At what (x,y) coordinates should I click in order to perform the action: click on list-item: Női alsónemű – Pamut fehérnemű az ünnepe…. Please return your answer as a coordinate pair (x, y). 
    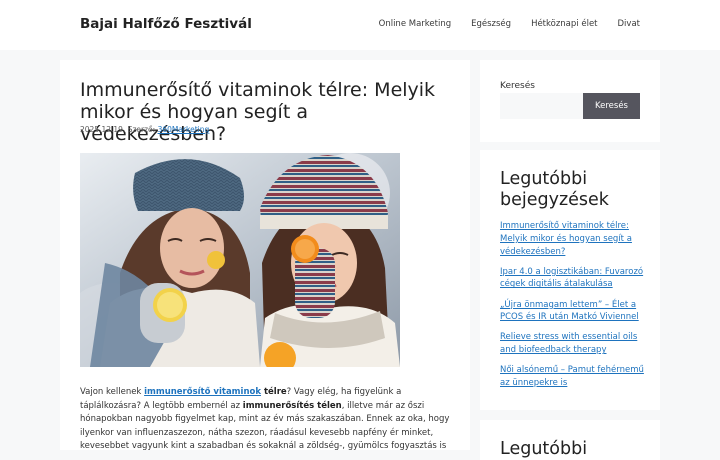
    Looking at the image, I should click on (572, 377).